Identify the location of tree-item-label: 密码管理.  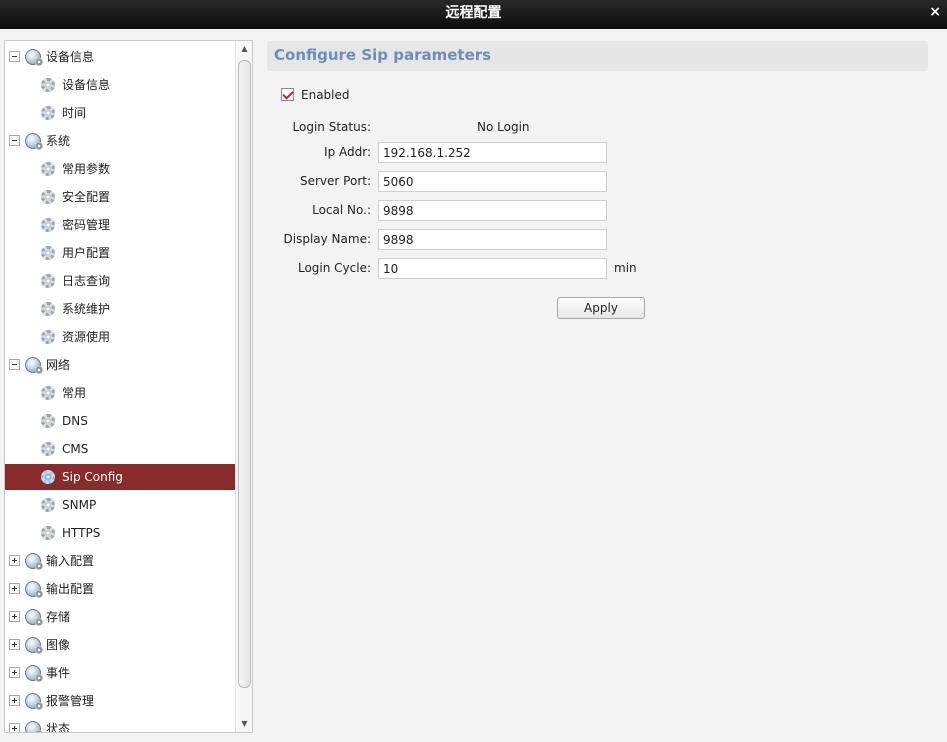
(86, 225).